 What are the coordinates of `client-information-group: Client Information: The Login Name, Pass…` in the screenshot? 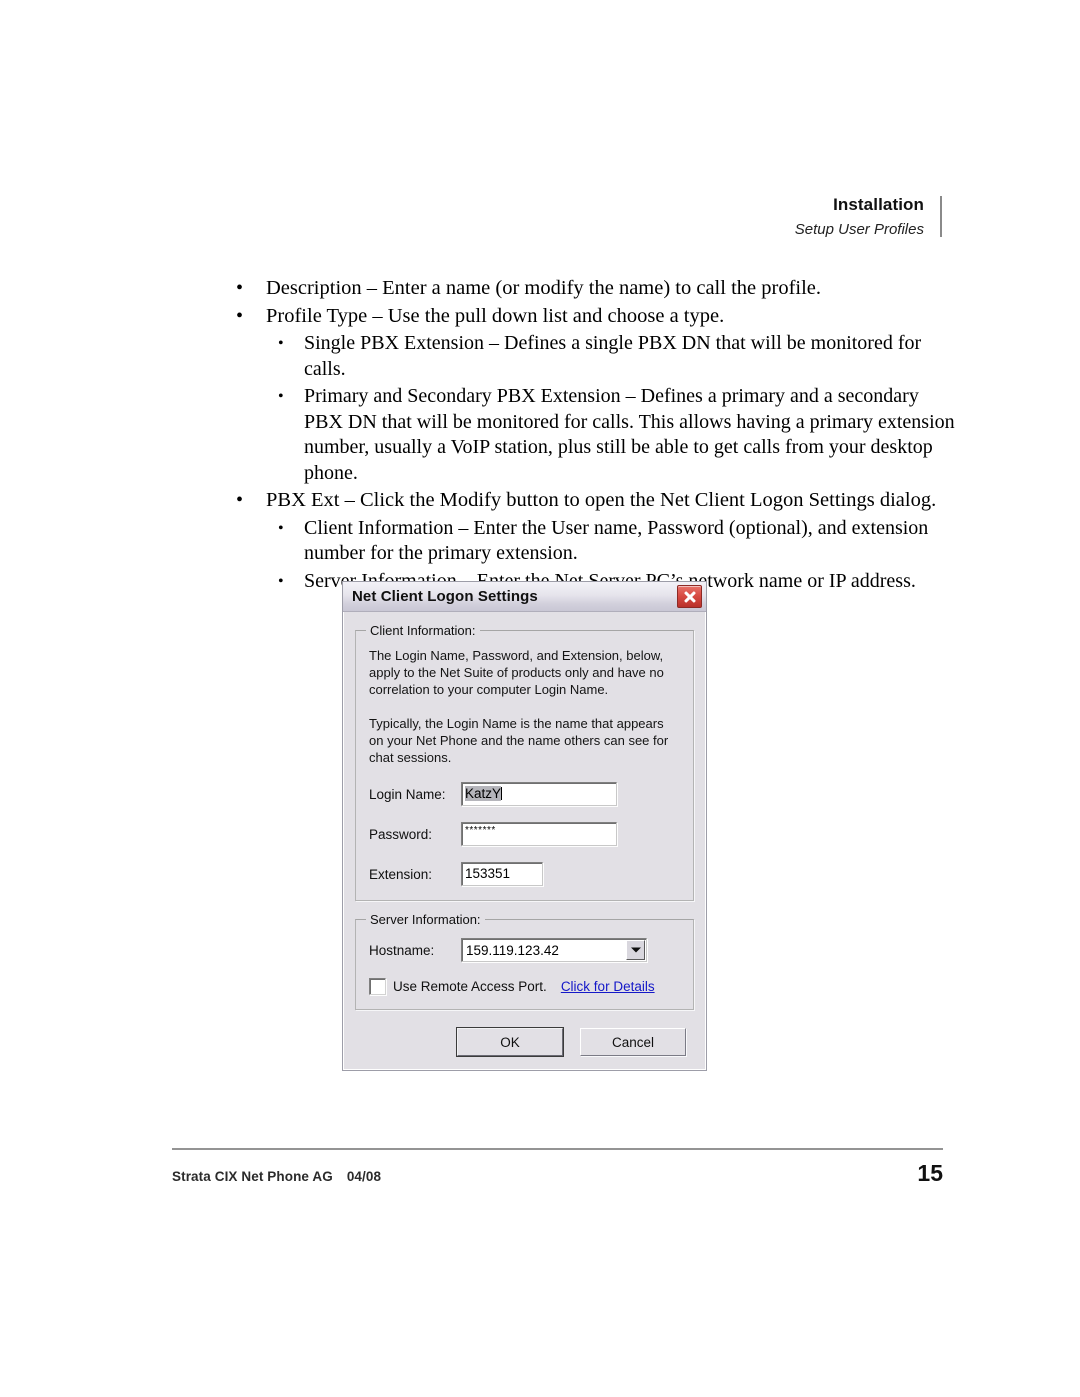 It's located at (524, 762).